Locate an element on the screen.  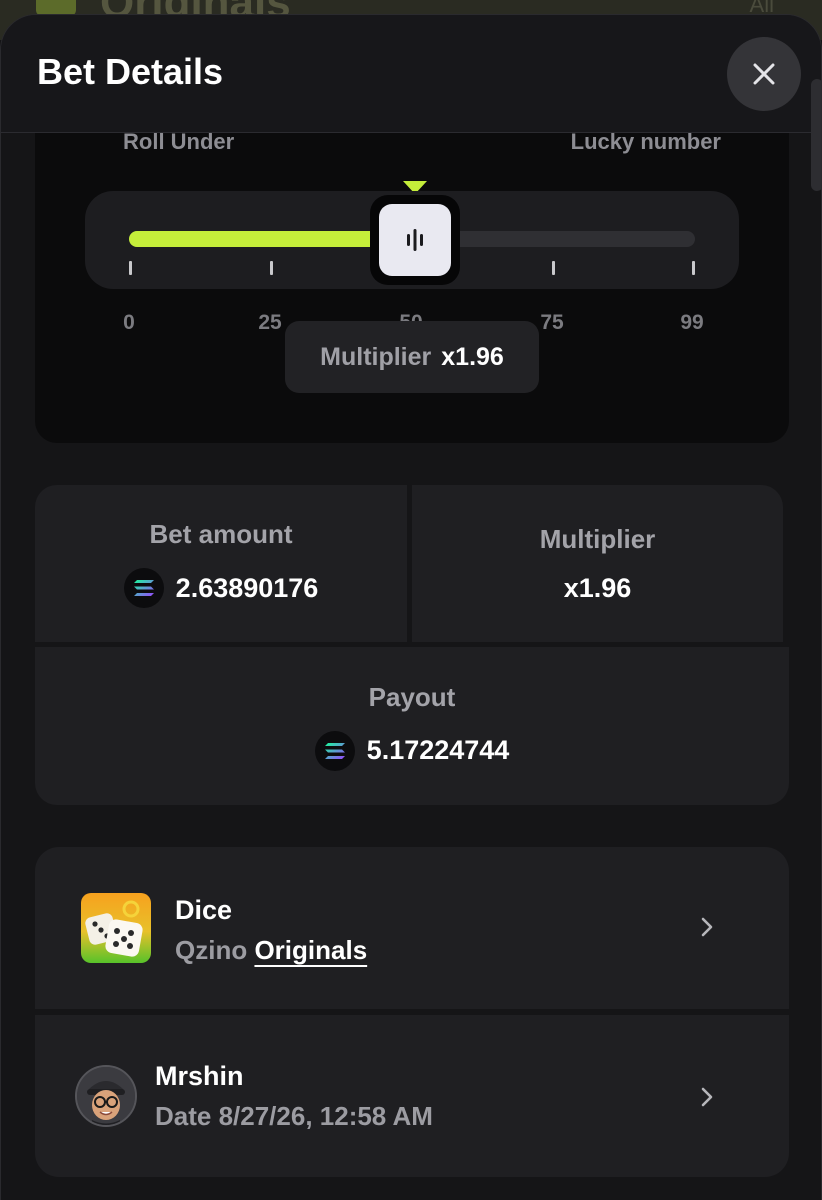
payout-row: 5.17224744 is located at coordinates (412, 750).